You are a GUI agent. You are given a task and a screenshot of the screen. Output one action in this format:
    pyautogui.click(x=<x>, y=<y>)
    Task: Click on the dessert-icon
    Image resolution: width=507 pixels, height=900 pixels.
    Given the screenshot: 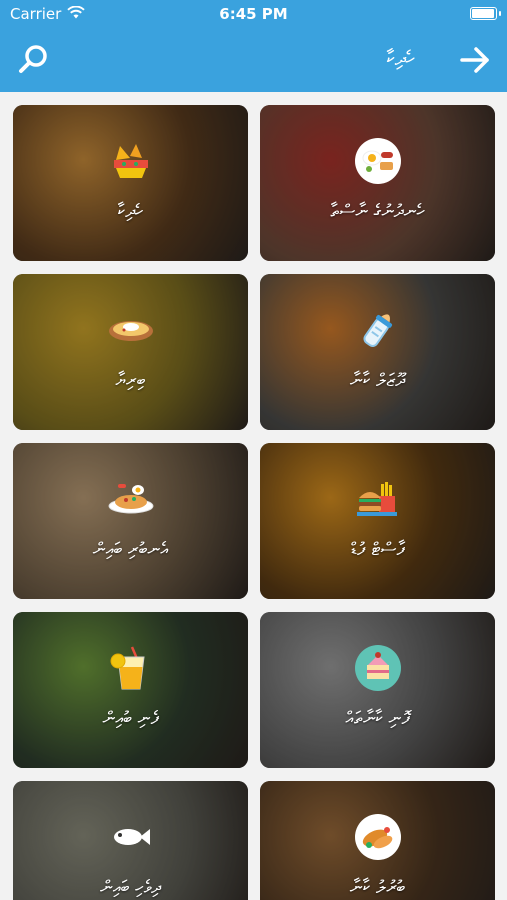 What is the action you would take?
    pyautogui.click(x=378, y=668)
    